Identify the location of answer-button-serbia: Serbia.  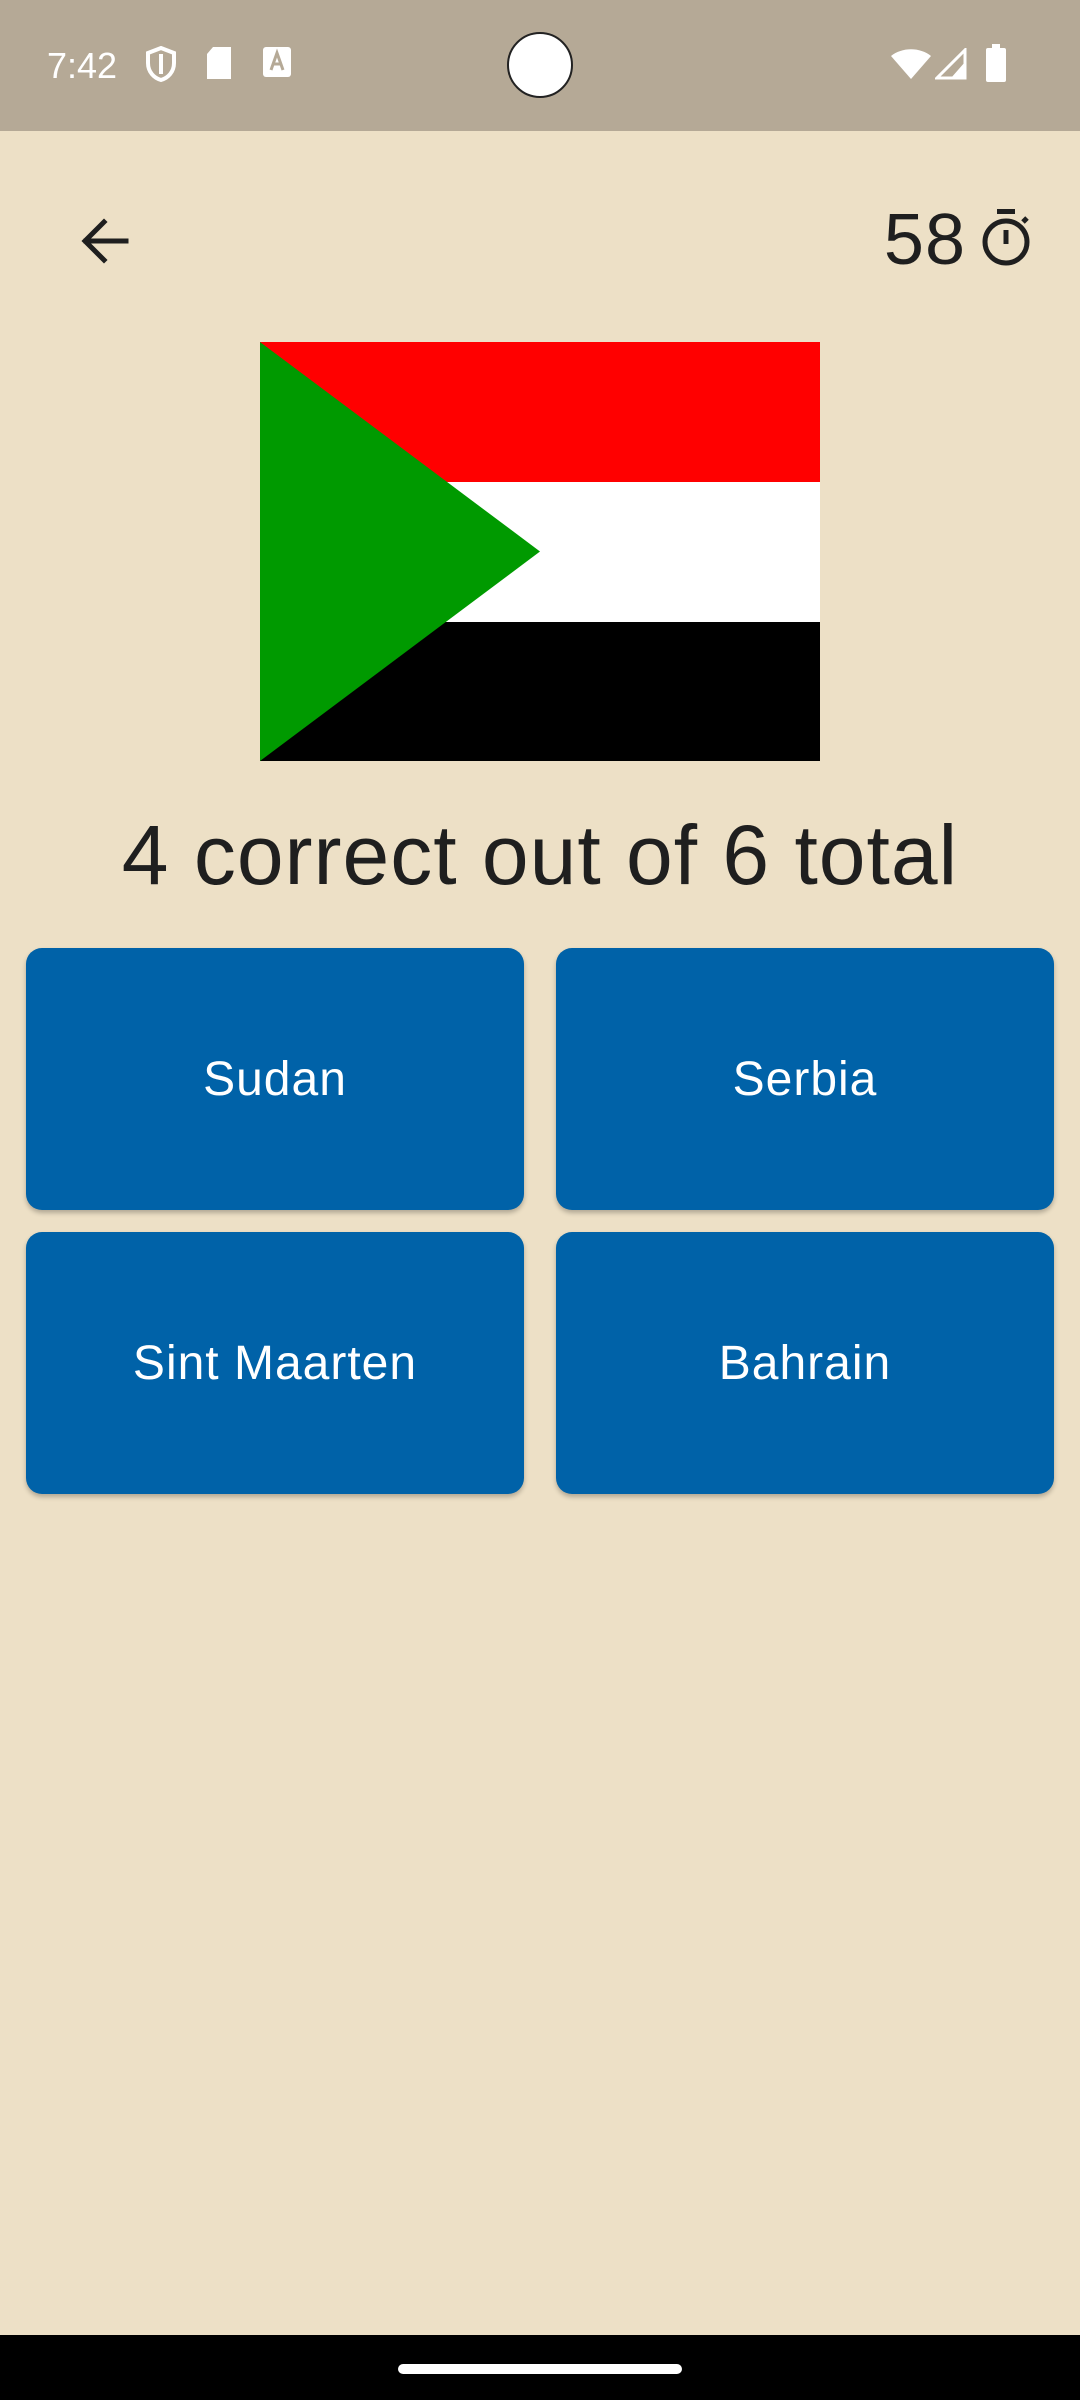
(805, 1079).